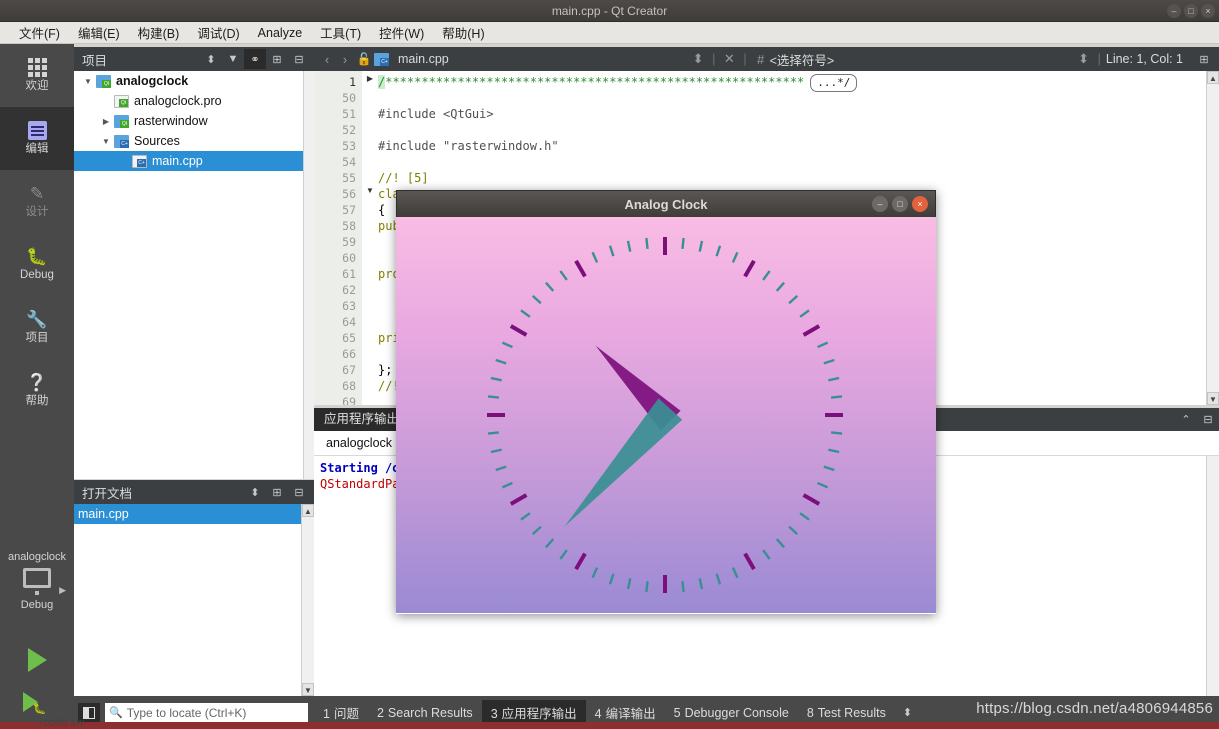  Describe the element at coordinates (233, 59) in the screenshot. I see `filter-icon: ▼` at that location.